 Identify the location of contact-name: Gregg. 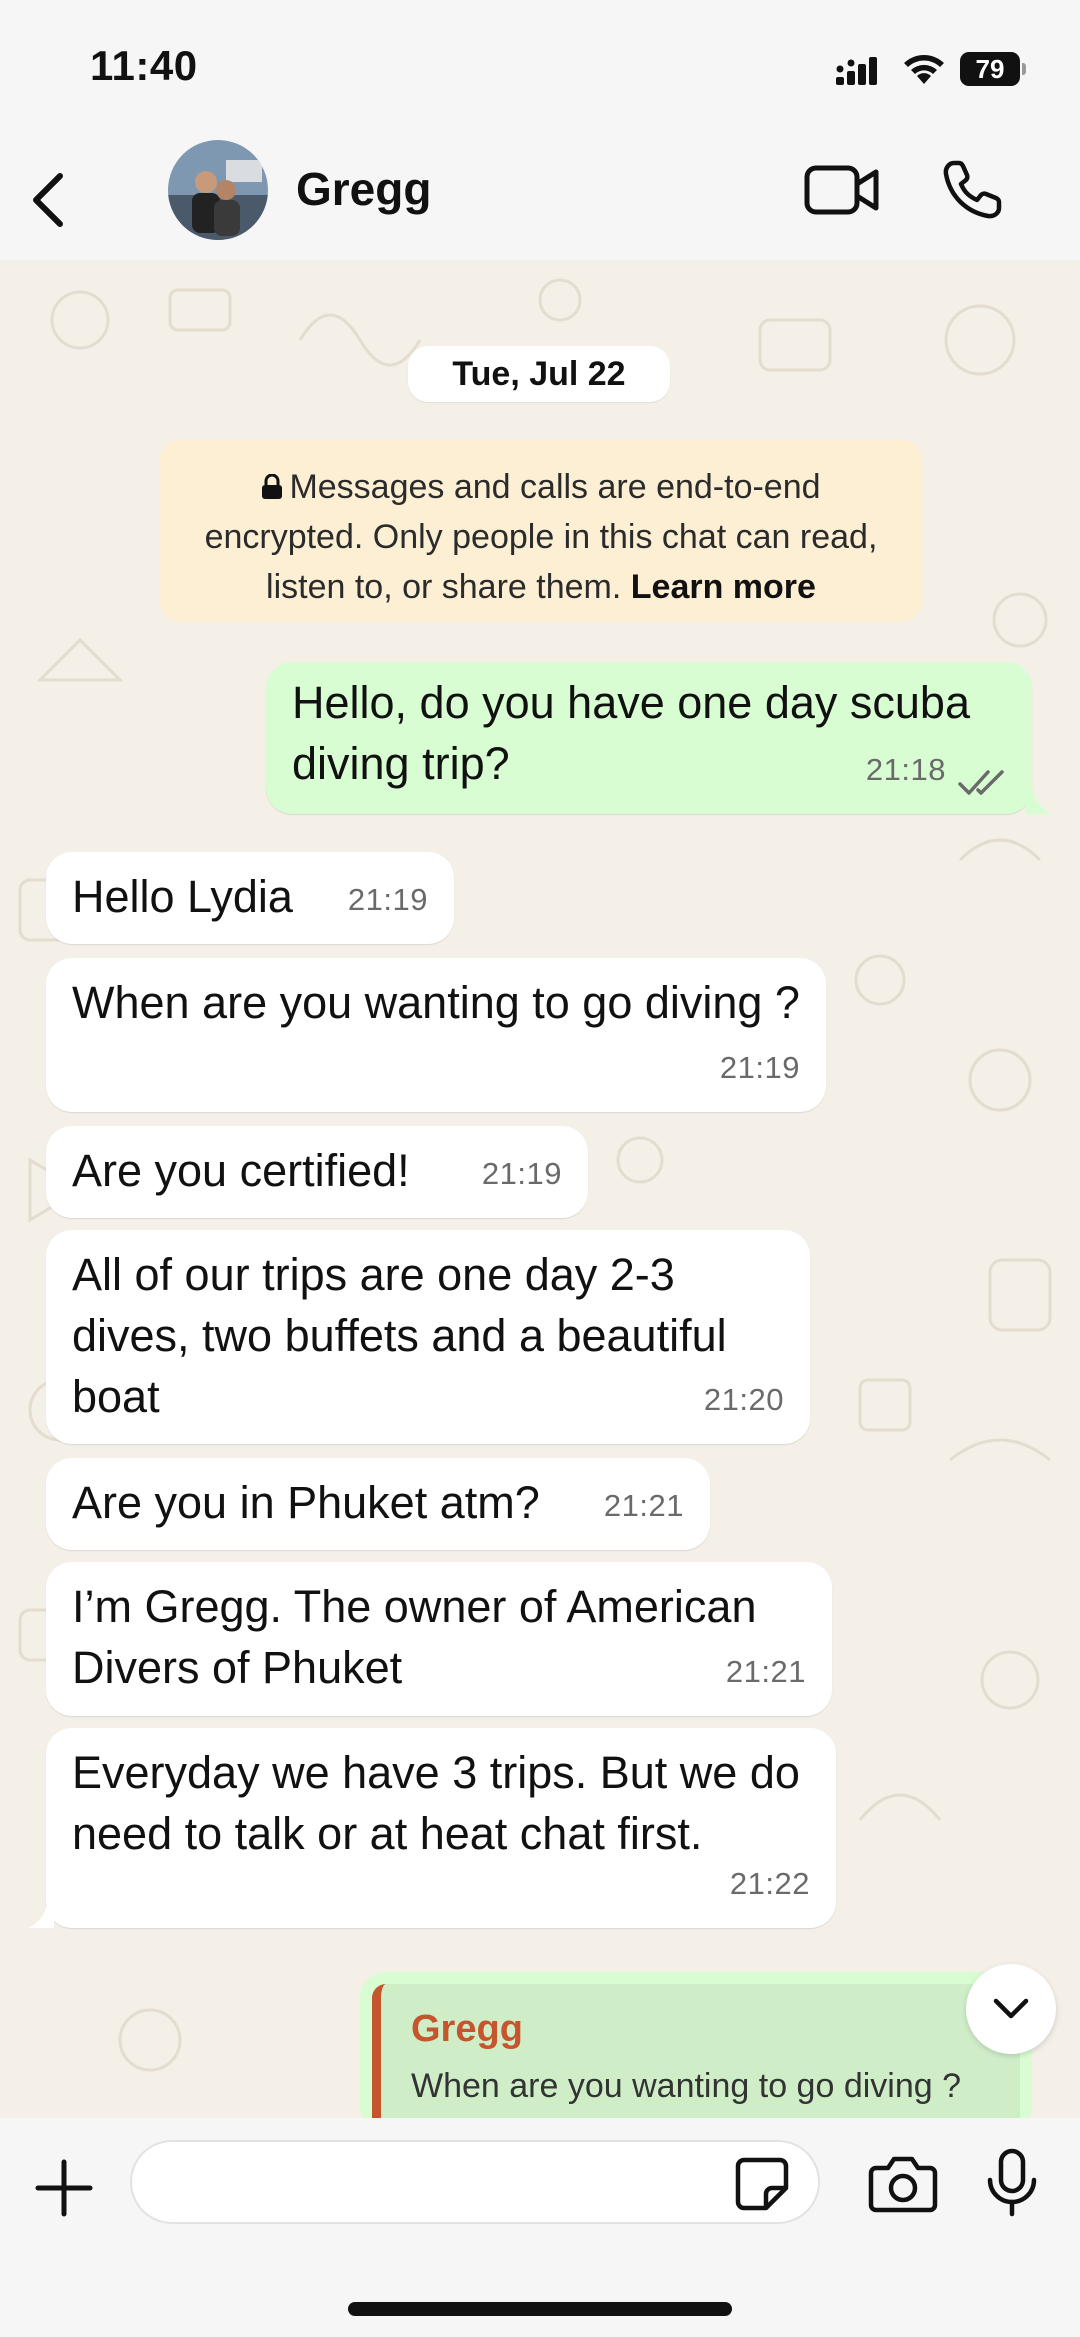
(363, 189).